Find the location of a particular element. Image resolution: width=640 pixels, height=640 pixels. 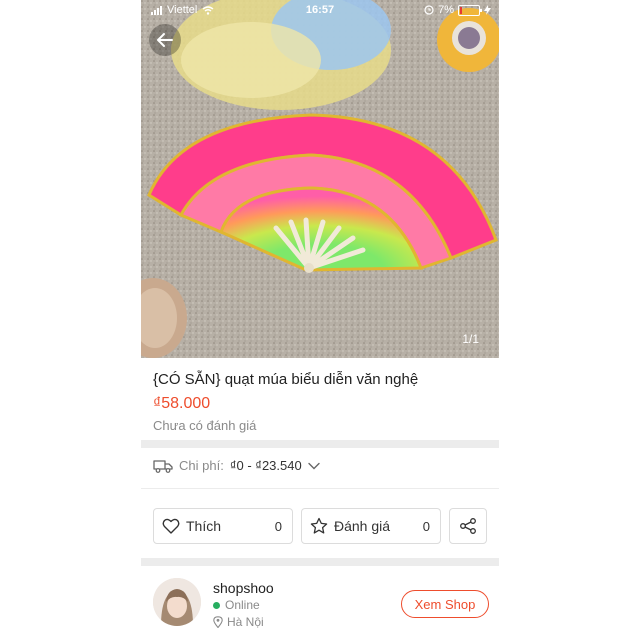

location-pin-icon is located at coordinates (218, 622).